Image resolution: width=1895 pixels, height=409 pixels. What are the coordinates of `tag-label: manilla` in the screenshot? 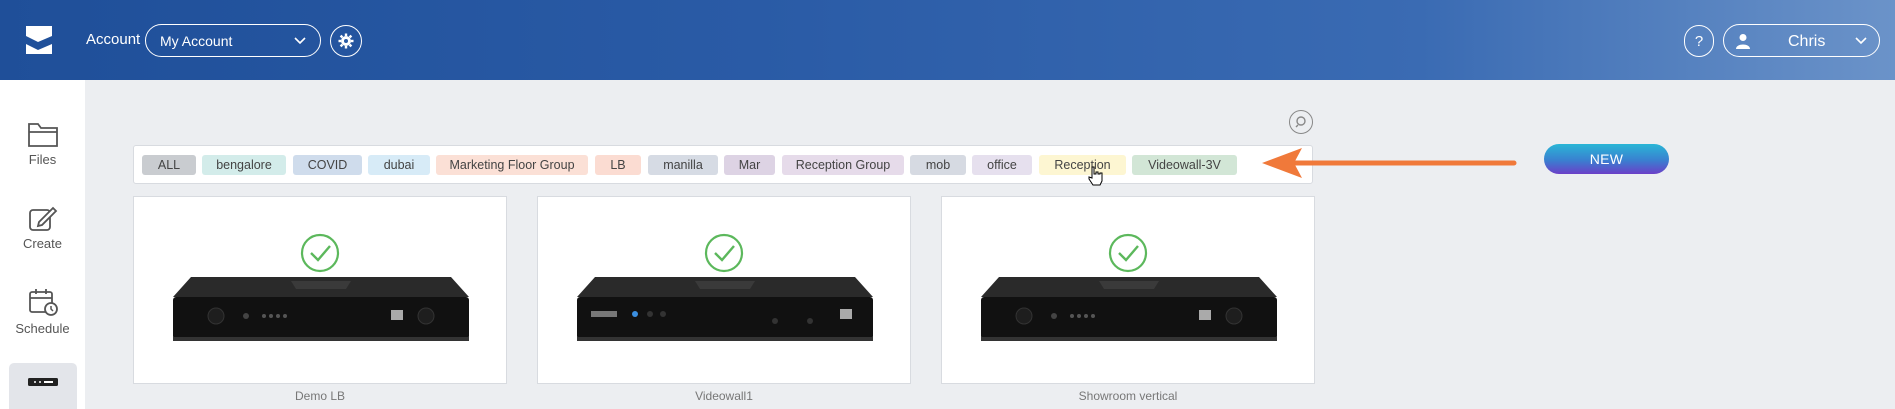 It's located at (683, 165).